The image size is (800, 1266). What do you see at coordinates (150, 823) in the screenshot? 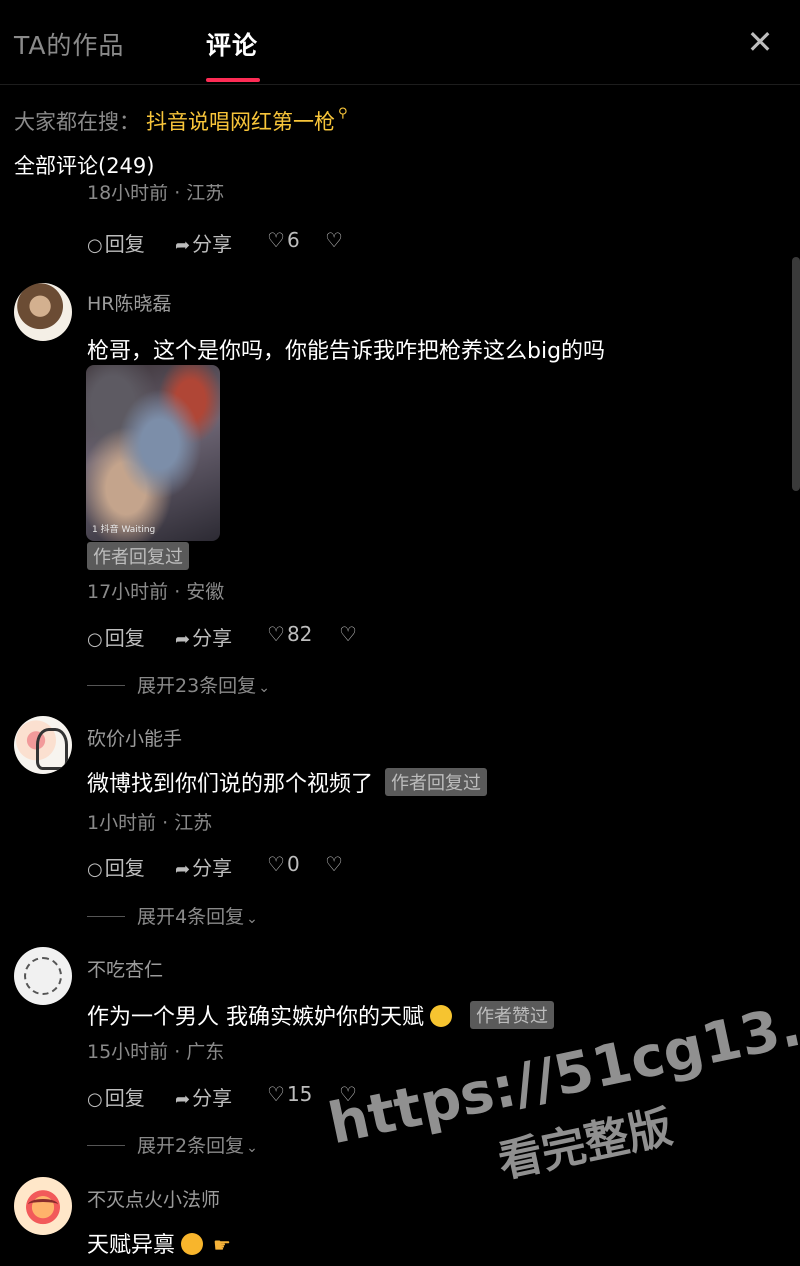
I see `comment-meta: 1小时前 · 江苏` at bounding box center [150, 823].